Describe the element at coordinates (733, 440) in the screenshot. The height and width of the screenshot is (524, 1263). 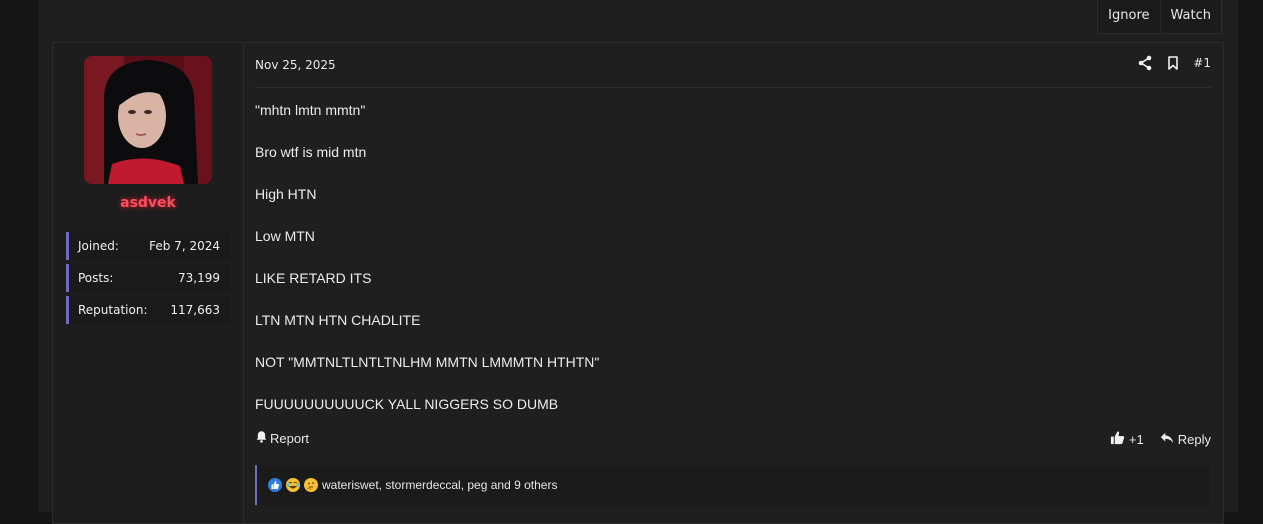
I see `post-actions: Report +1 Reply` at that location.